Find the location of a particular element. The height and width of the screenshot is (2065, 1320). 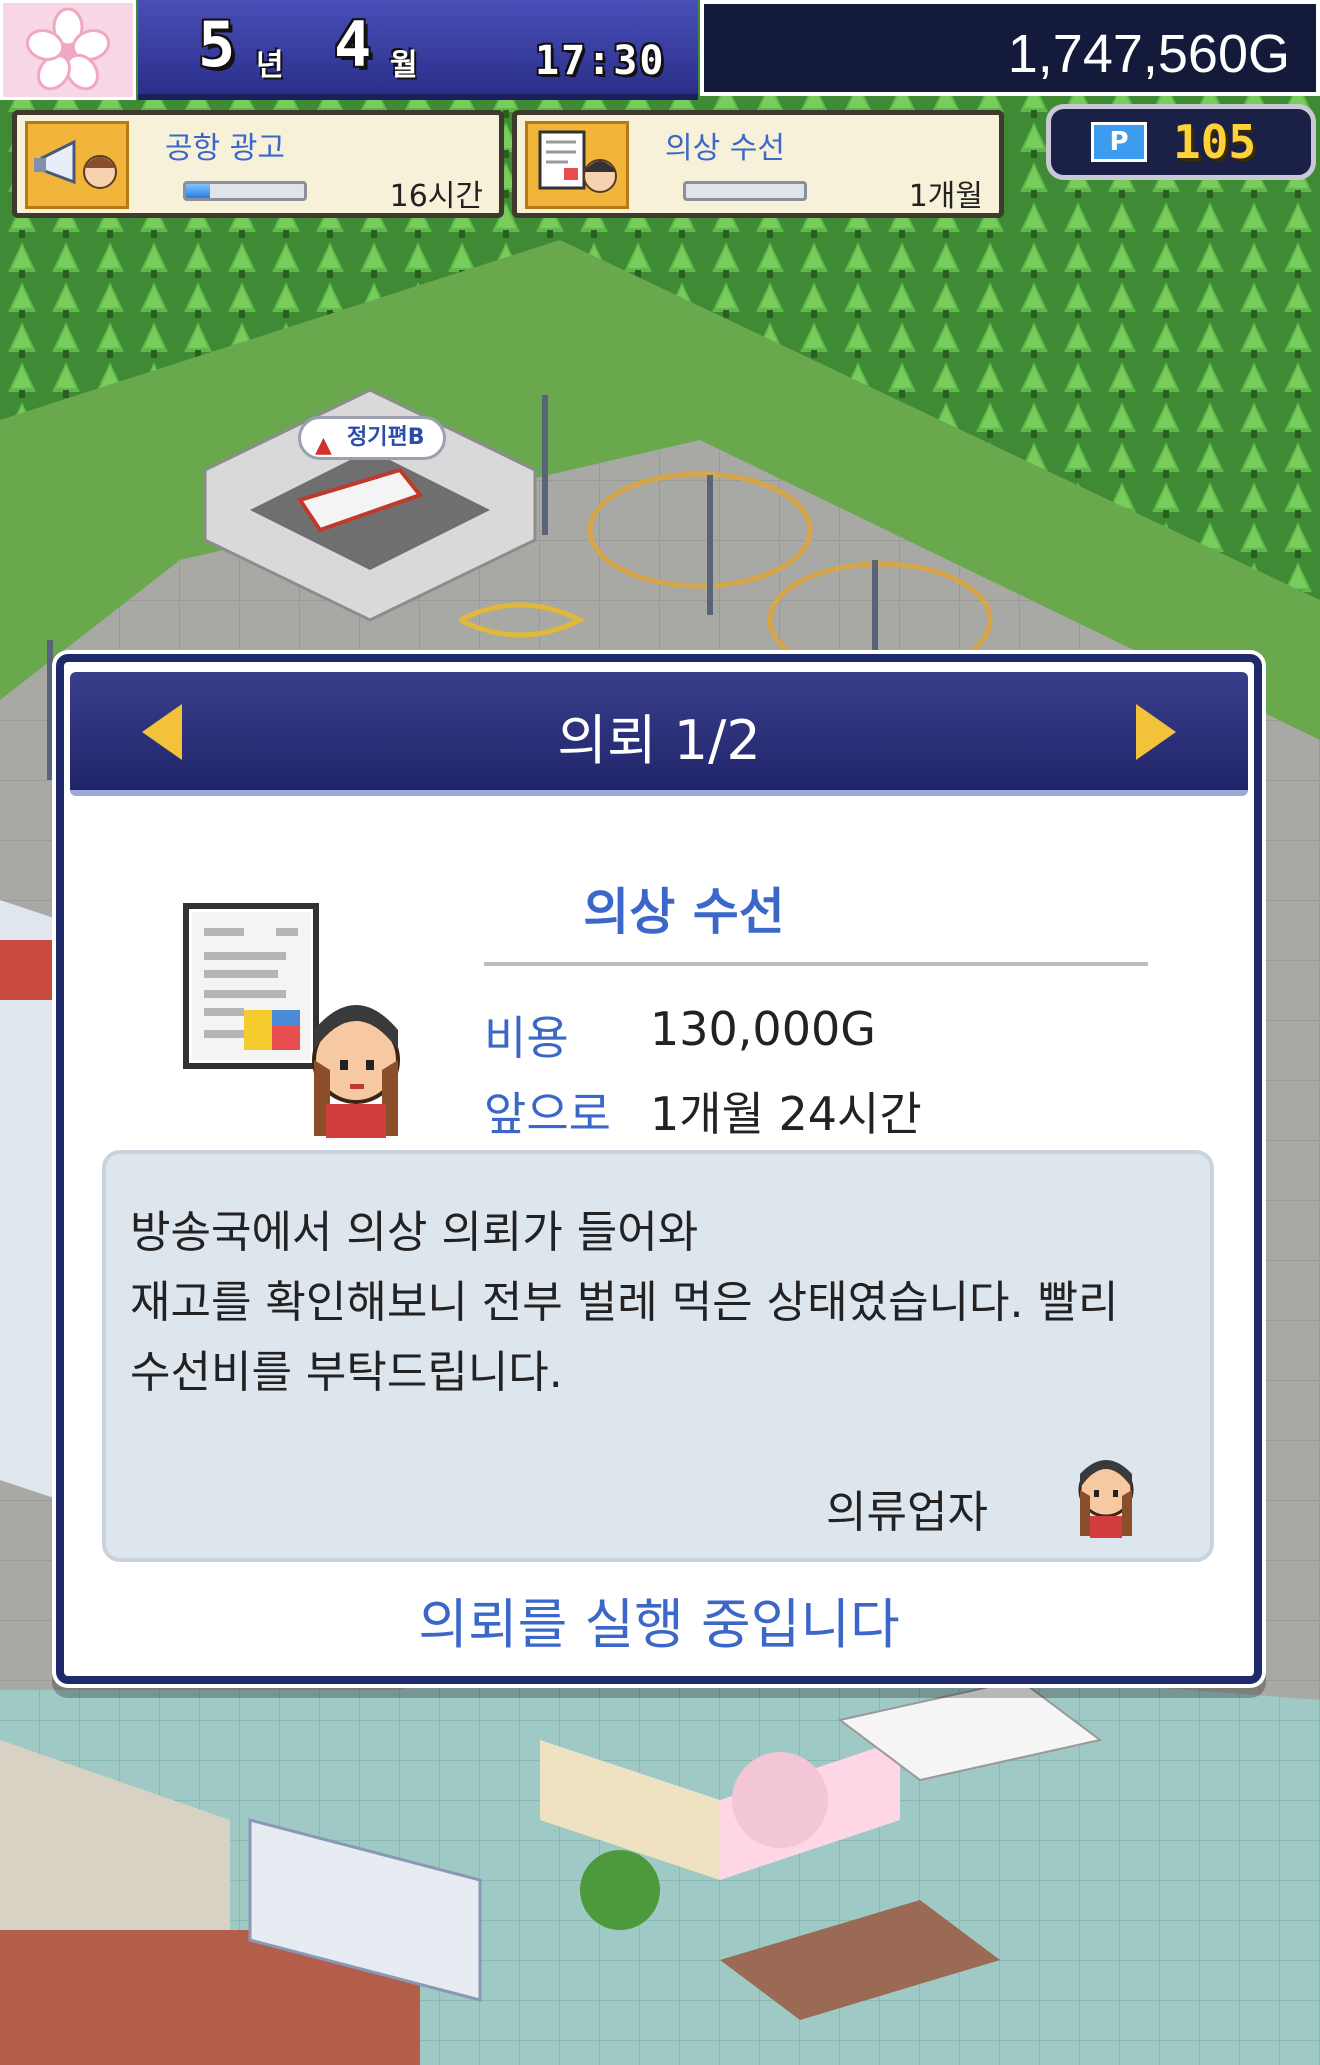

message-line: 방송국에서 의상 의뢰가 들어와 is located at coordinates (414, 1232).